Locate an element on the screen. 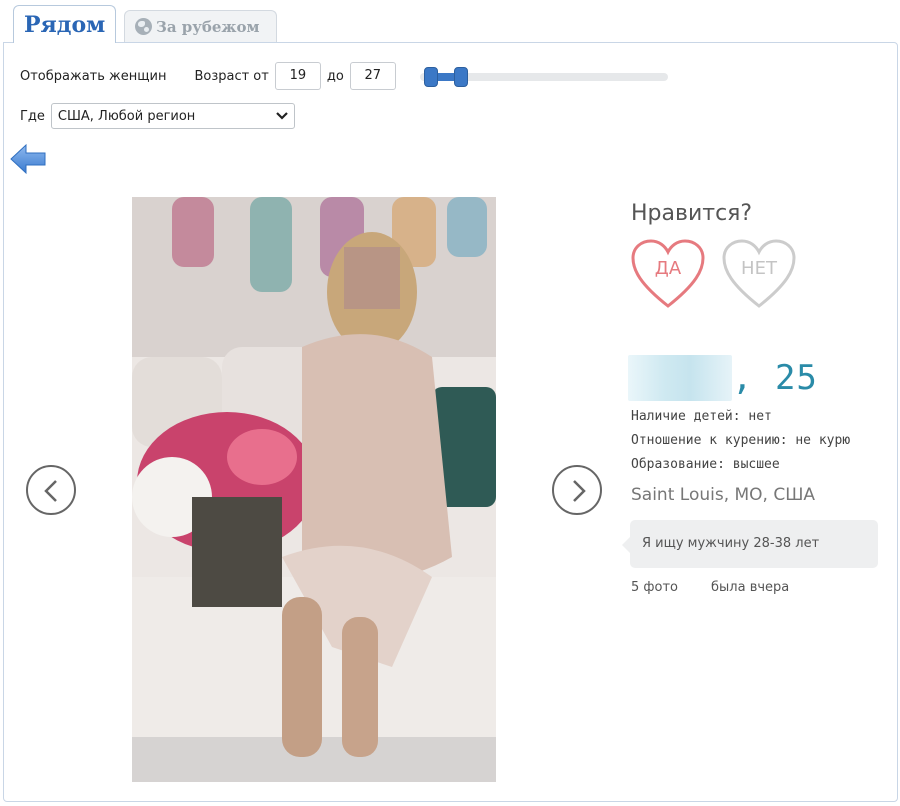  chevron-right-icon is located at coordinates (579, 491).